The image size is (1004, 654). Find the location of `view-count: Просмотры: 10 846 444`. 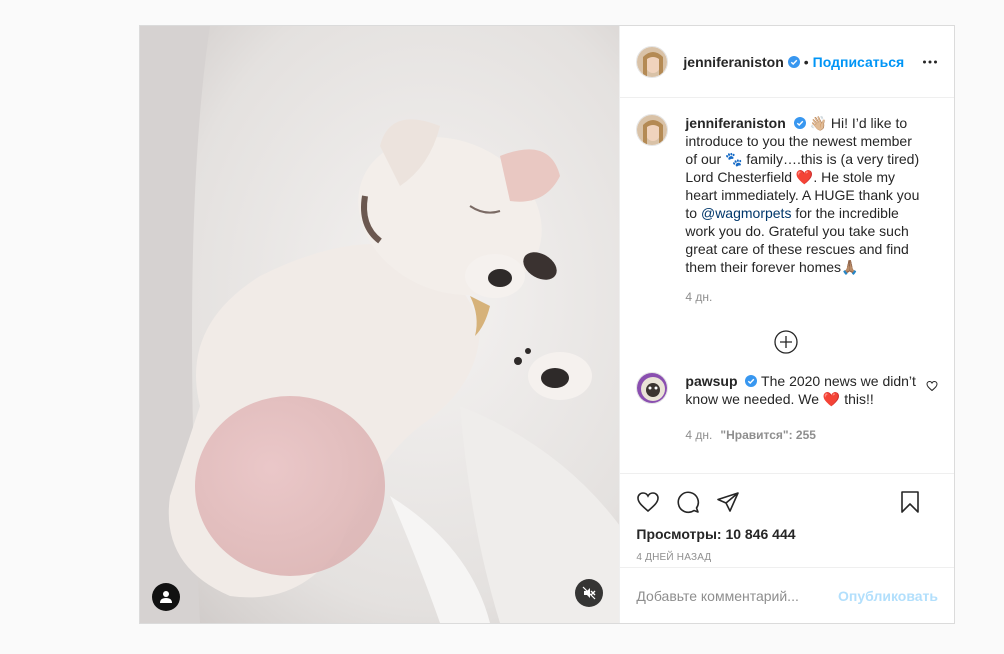

view-count: Просмотры: 10 846 444 is located at coordinates (787, 534).